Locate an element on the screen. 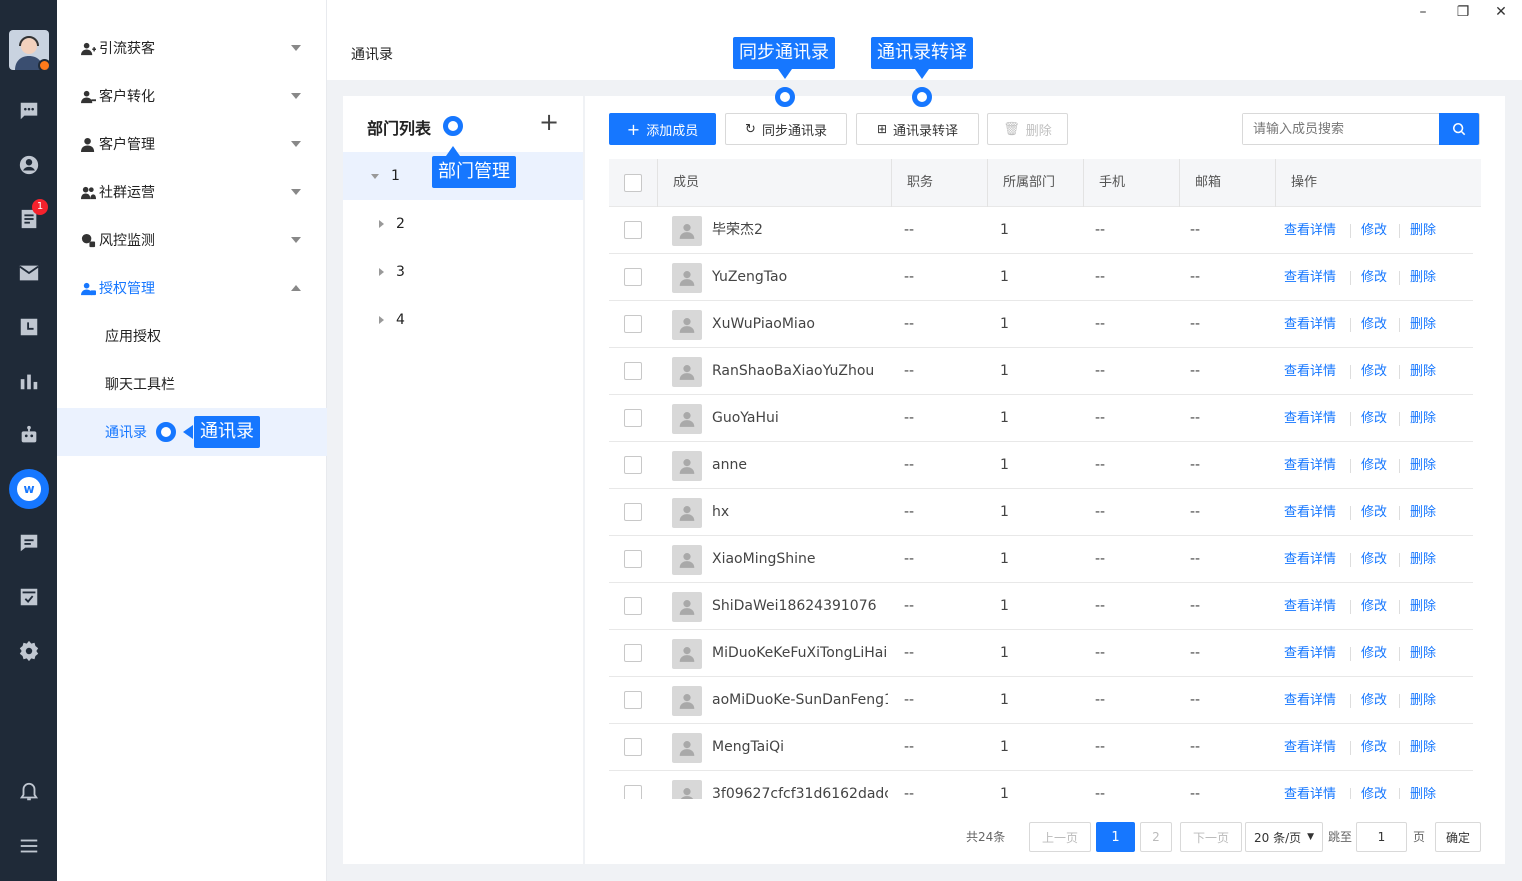 The width and height of the screenshot is (1522, 881). hamburger-menu-icon is located at coordinates (29, 846).